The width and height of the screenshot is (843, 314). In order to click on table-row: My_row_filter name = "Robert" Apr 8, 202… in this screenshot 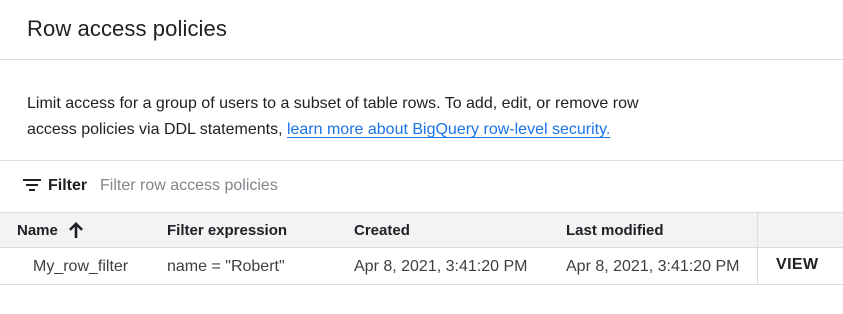, I will do `click(421, 266)`.